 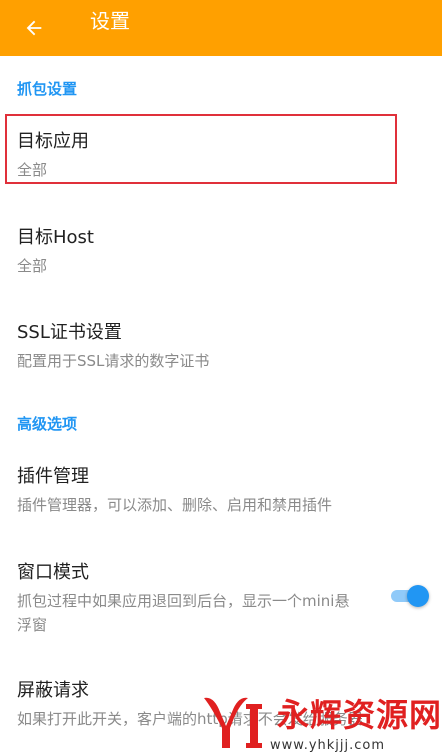 I want to click on pref-plugins: 插件管理 插件管理器，可以添加、删除、启用和禁用插件, so click(x=221, y=490).